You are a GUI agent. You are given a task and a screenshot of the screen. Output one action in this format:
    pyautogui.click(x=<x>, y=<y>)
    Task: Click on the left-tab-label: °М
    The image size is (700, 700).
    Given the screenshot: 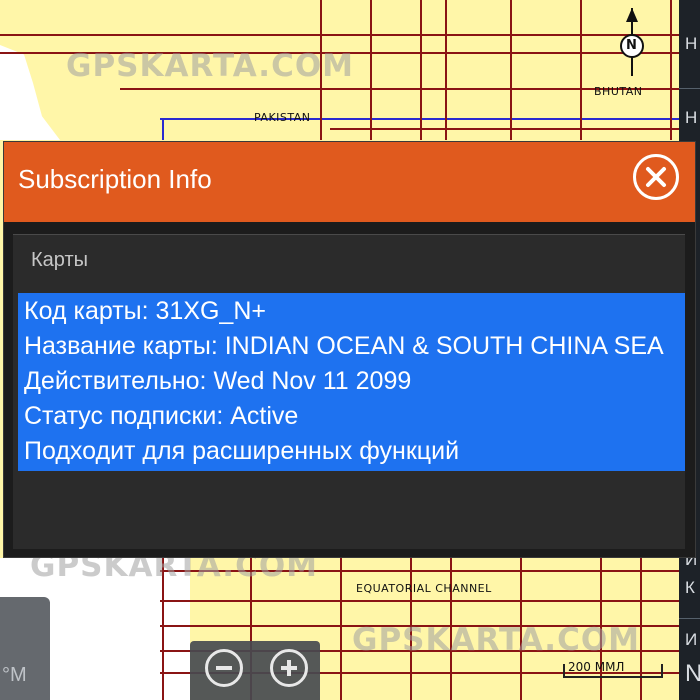 What is the action you would take?
    pyautogui.click(x=14, y=675)
    